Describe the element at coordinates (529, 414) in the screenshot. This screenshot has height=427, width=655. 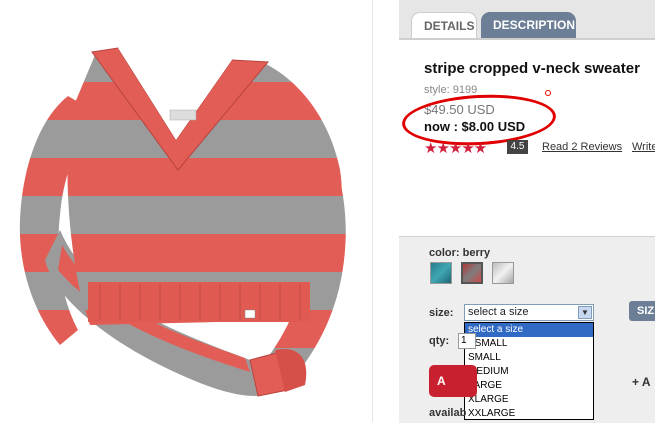
I see `size-option: XXLARGE` at that location.